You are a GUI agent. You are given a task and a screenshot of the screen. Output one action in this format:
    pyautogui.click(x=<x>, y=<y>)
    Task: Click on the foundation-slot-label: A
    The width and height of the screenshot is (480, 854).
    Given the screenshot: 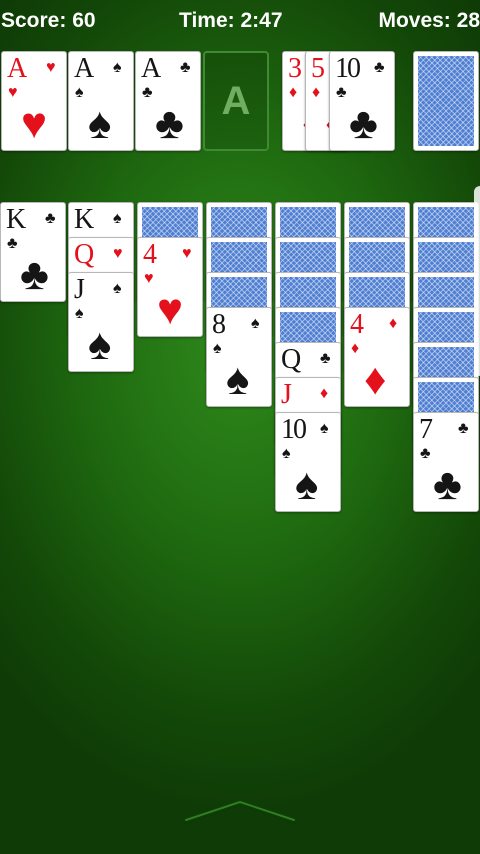 What is the action you would take?
    pyautogui.click(x=236, y=101)
    